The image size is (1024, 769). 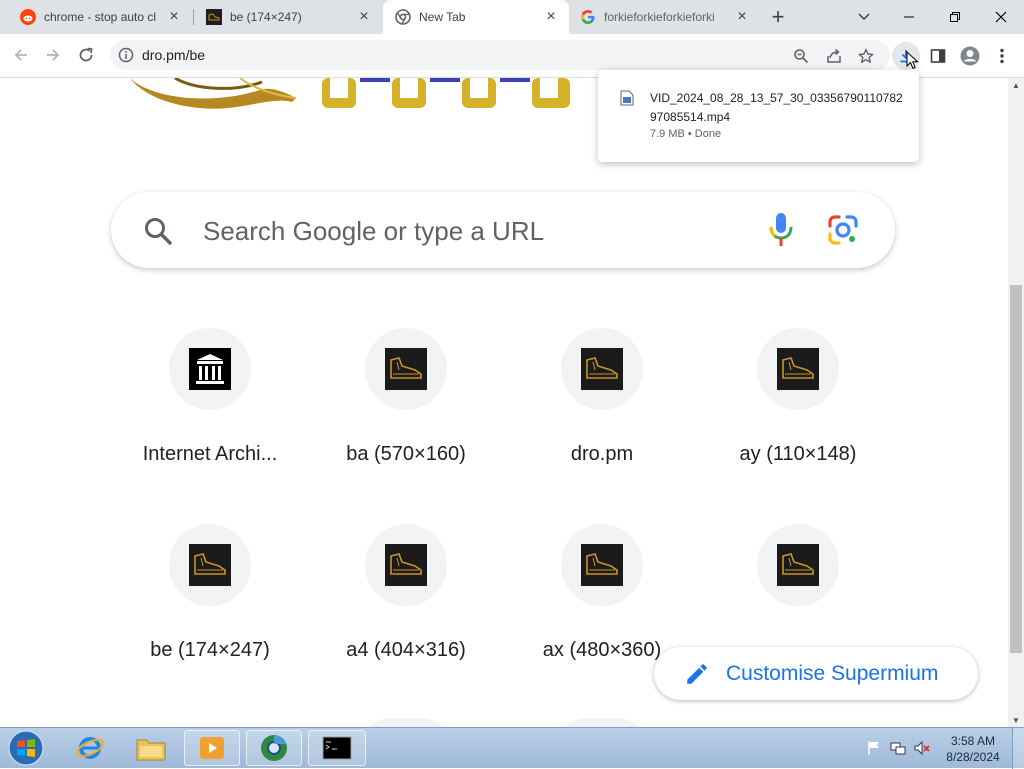 I want to click on tab-be-image: be (174×247) ×, so click(x=288, y=17).